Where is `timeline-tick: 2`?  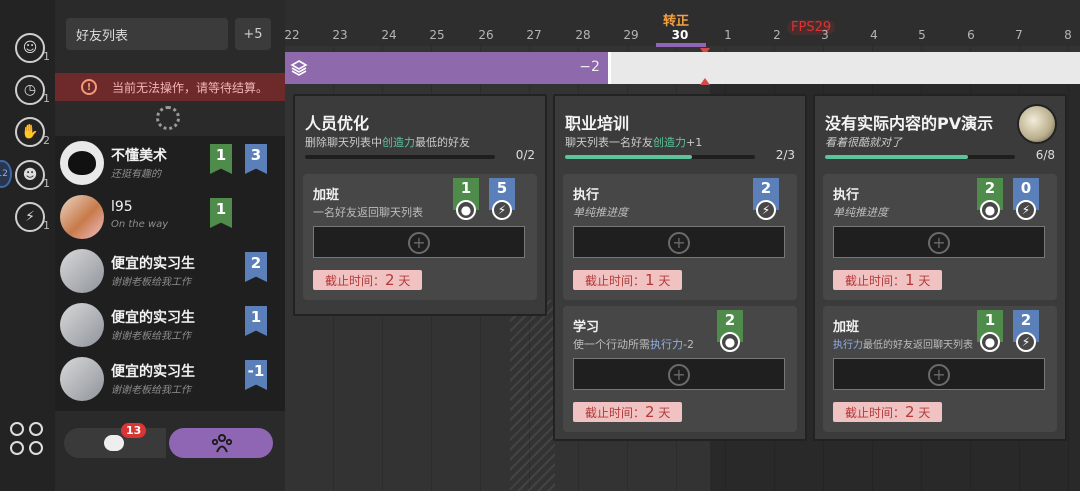
timeline-tick: 2 is located at coordinates (777, 35).